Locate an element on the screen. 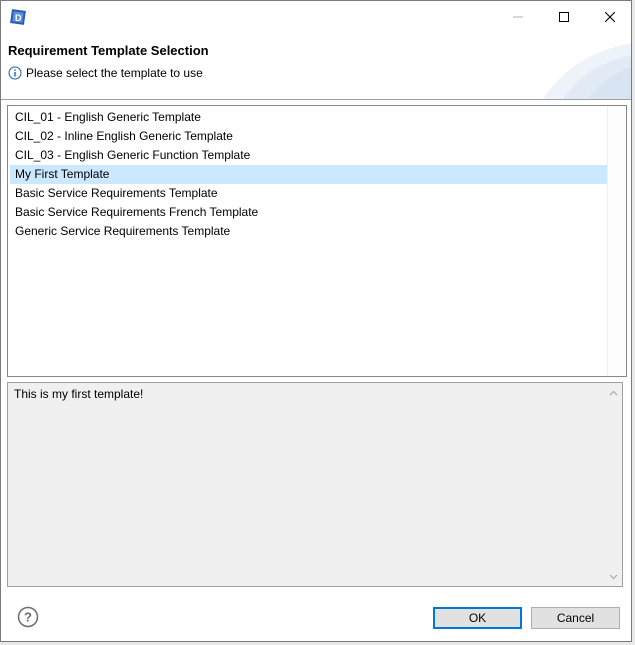 The height and width of the screenshot is (645, 635). maximize-icon is located at coordinates (564, 17).